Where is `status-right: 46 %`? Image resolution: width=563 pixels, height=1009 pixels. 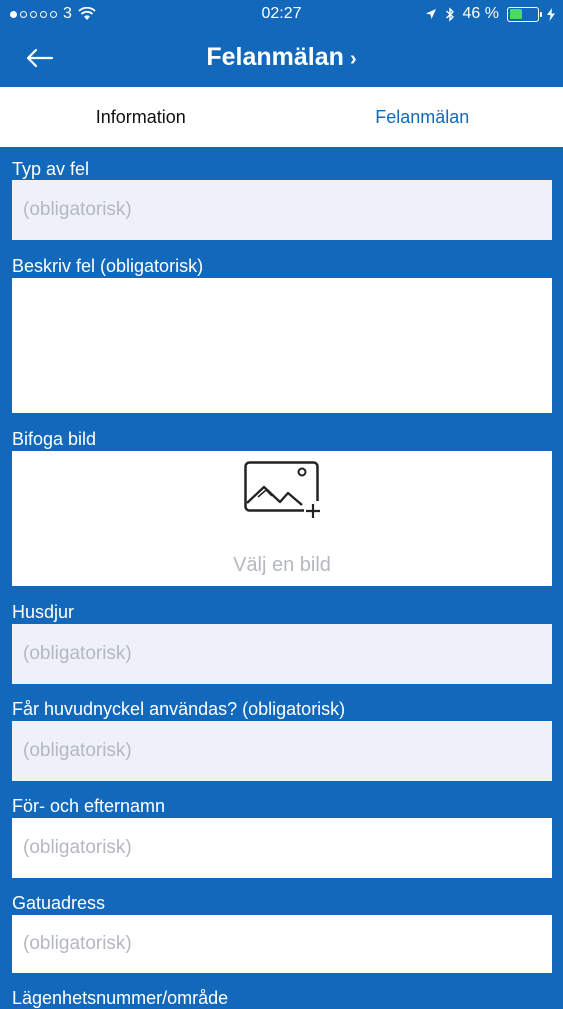
status-right: 46 % is located at coordinates (490, 14).